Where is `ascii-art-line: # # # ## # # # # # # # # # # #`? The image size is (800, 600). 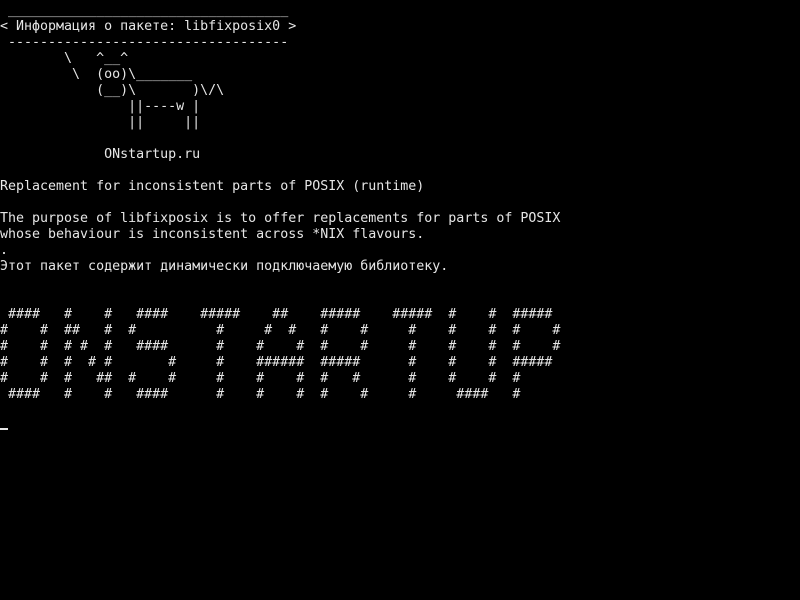 ascii-art-line: # # # ## # # # # # # # # # # # is located at coordinates (260, 378).